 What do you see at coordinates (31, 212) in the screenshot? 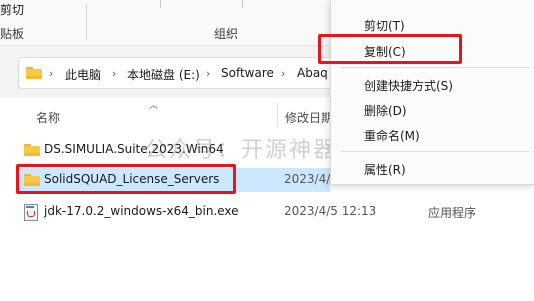
I see `java-exe-icon` at bounding box center [31, 212].